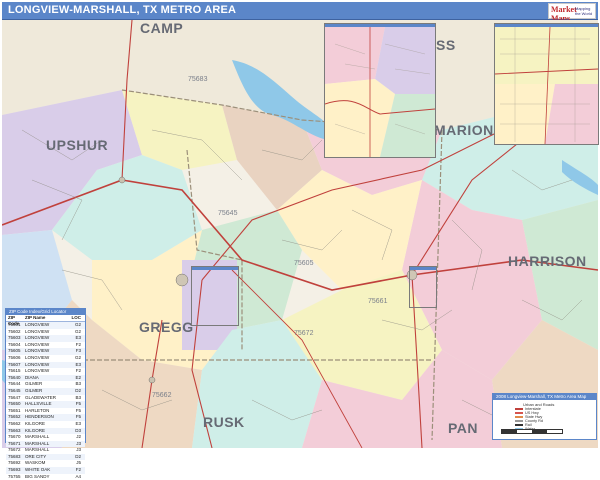 The width and height of the screenshot is (600, 480). Describe the element at coordinates (78, 437) in the screenshot. I see `zip-loc-cell: J2` at that location.